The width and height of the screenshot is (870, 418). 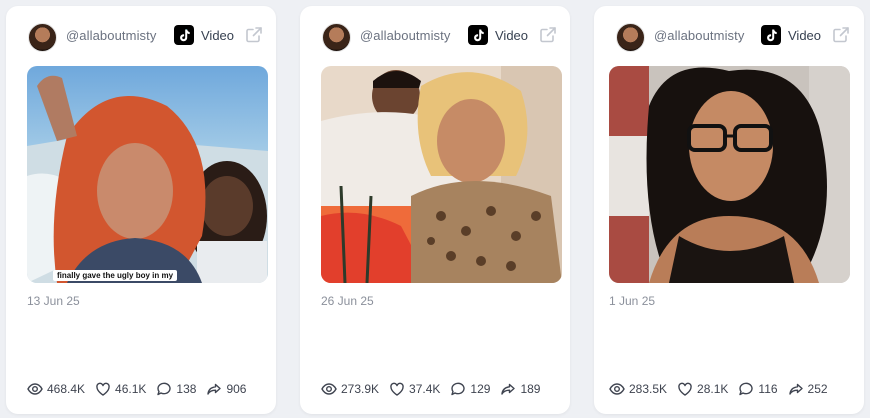 What do you see at coordinates (186, 389) in the screenshot?
I see `comments-count: 138` at bounding box center [186, 389].